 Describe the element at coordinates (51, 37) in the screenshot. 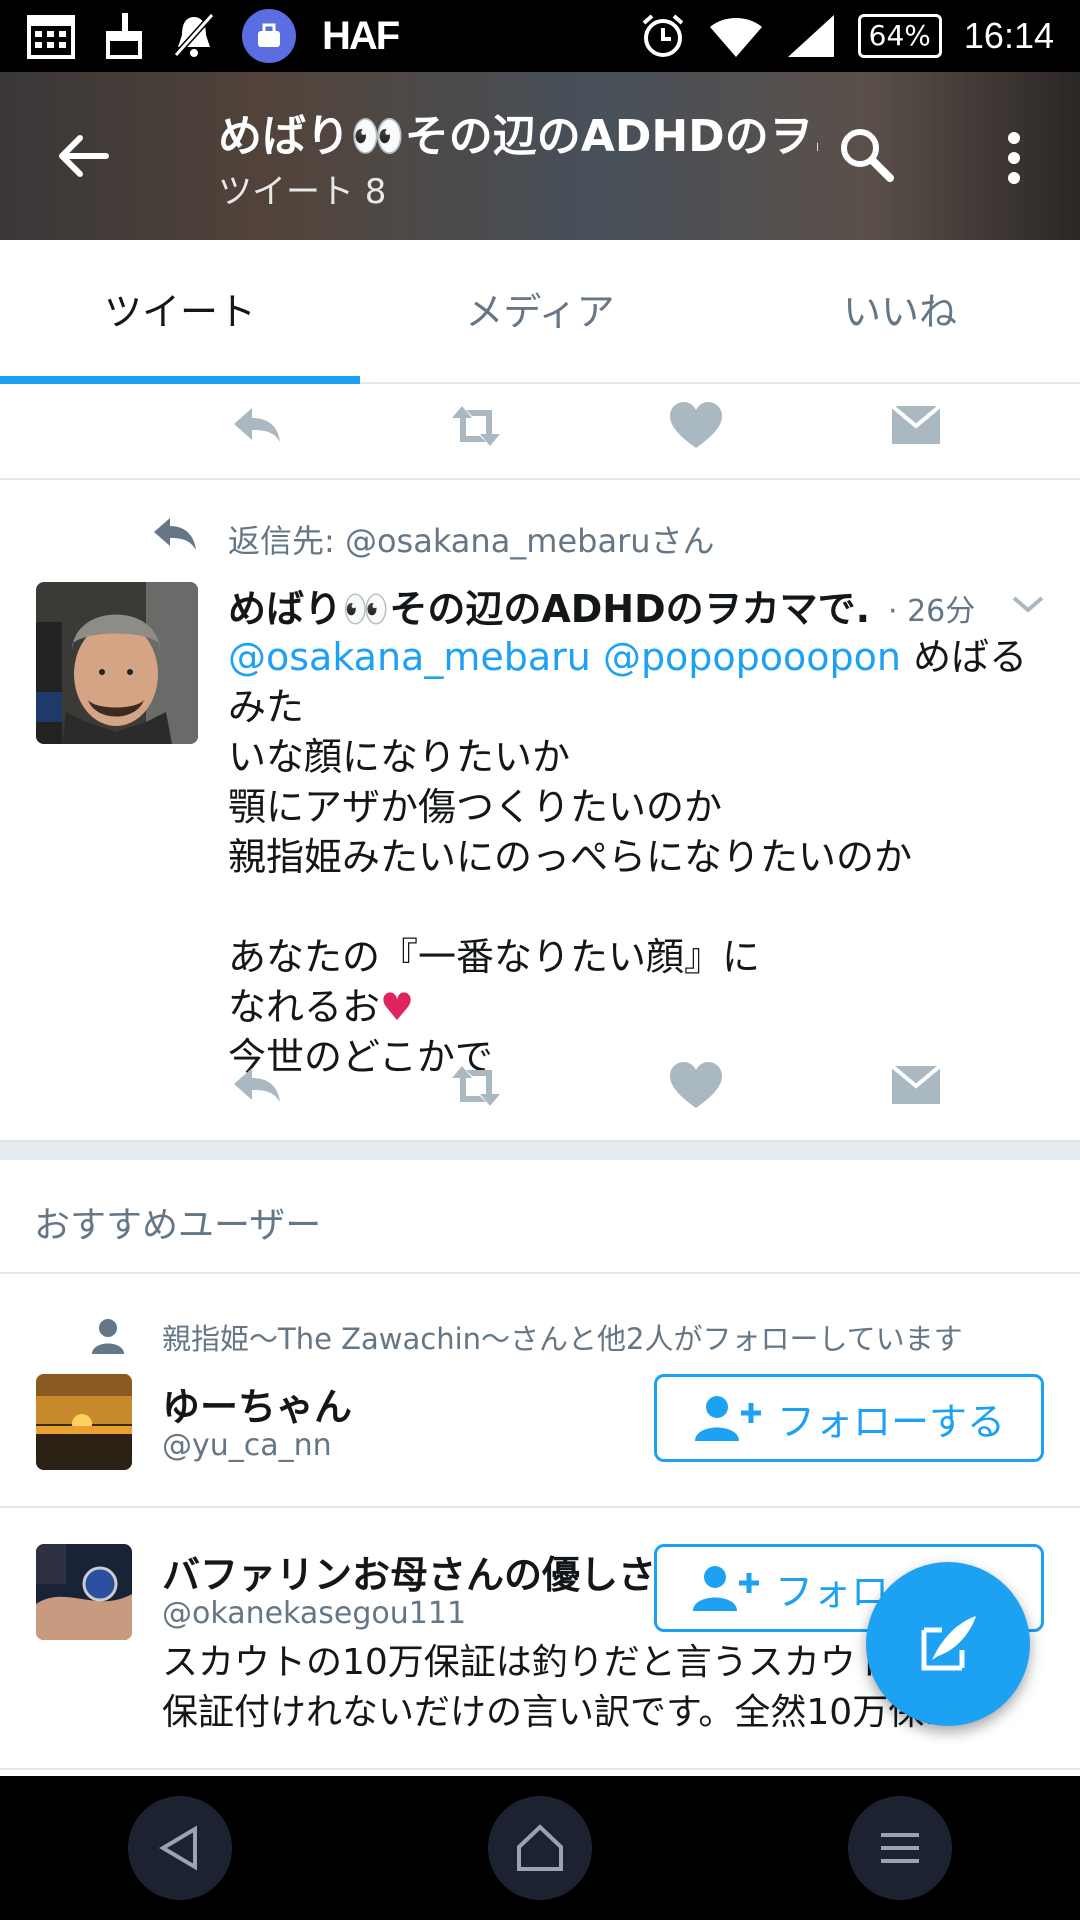

I see `calendar-icon` at that location.